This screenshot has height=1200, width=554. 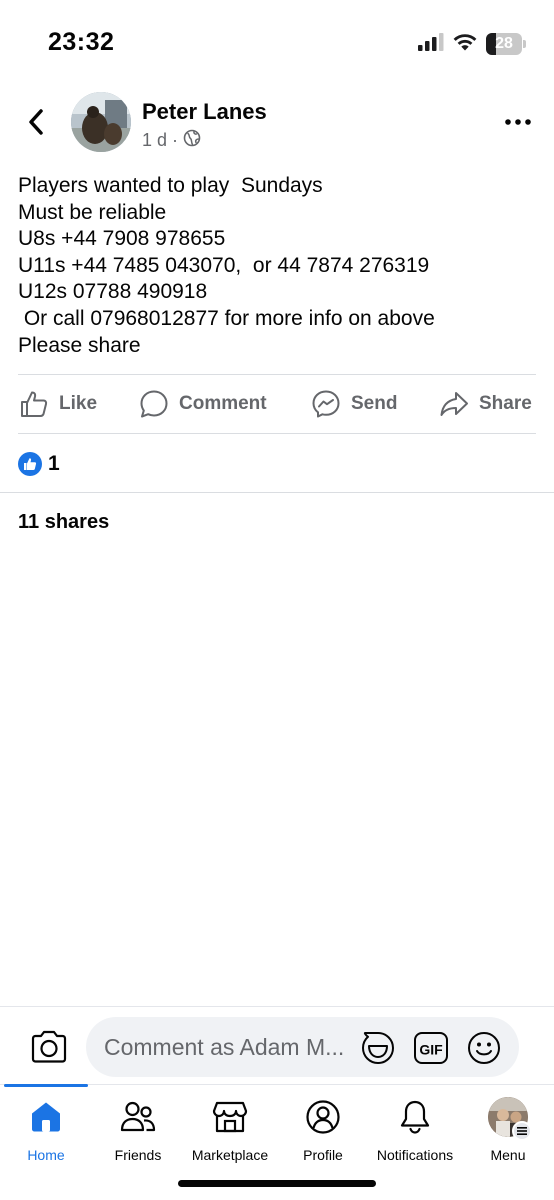 What do you see at coordinates (431, 44) in the screenshot?
I see `cellular-signal-icon` at bounding box center [431, 44].